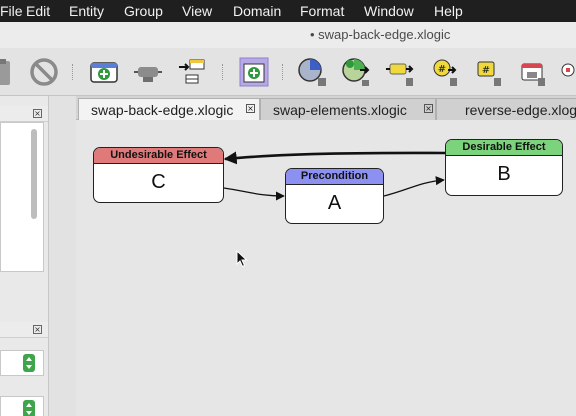 The height and width of the screenshot is (416, 576). What do you see at coordinates (24, 114) in the screenshot?
I see `outline-panel-header: ×` at bounding box center [24, 114].